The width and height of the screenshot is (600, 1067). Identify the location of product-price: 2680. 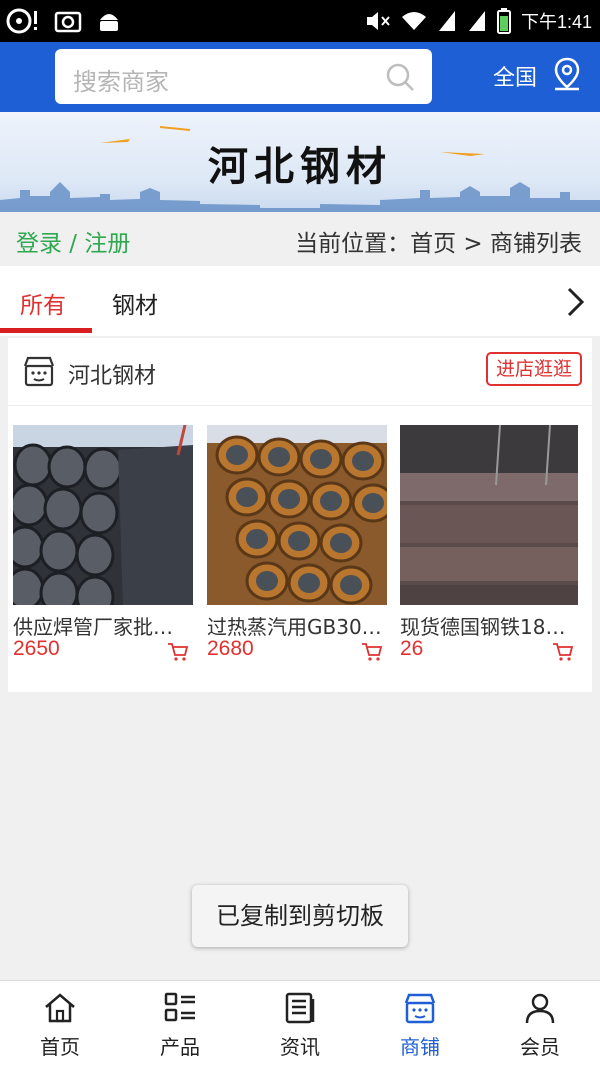
(230, 648).